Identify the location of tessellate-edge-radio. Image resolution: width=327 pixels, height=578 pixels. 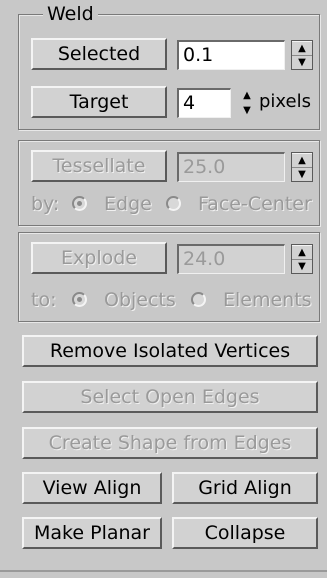
(79, 203).